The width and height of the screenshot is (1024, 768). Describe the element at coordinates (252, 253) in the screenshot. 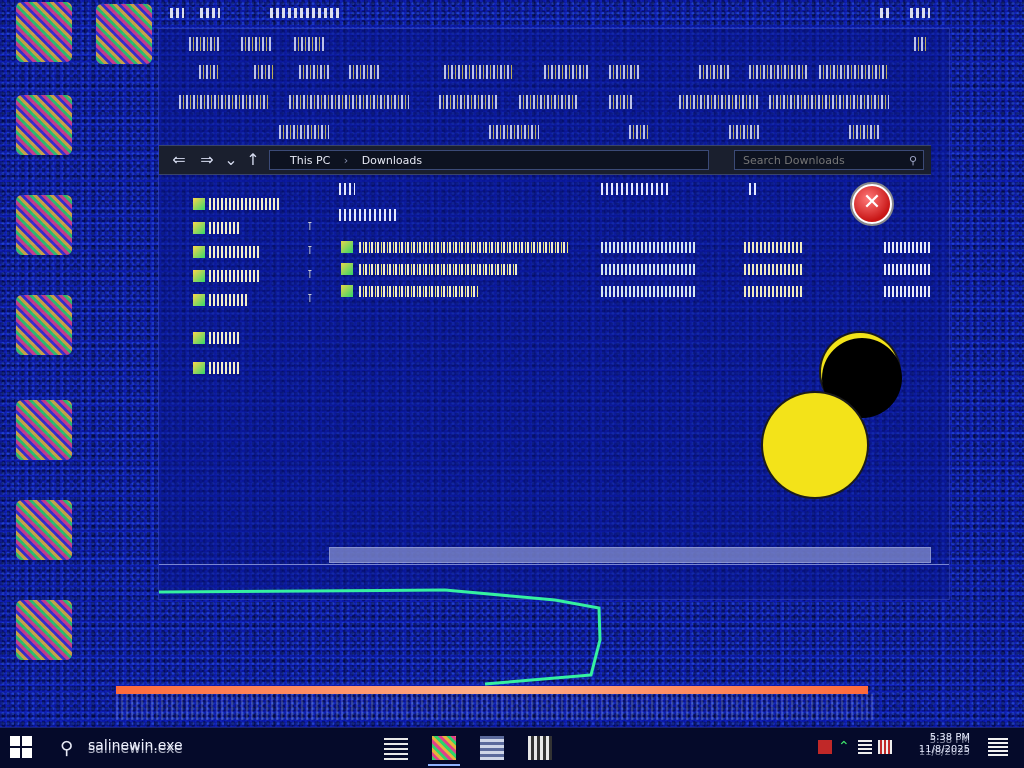

I see `sidebar-item-downloads: ⊺` at that location.